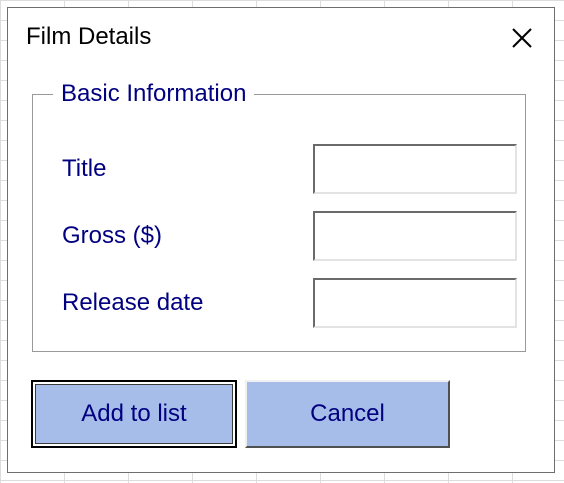 The image size is (564, 483). I want to click on title-input, so click(415, 169).